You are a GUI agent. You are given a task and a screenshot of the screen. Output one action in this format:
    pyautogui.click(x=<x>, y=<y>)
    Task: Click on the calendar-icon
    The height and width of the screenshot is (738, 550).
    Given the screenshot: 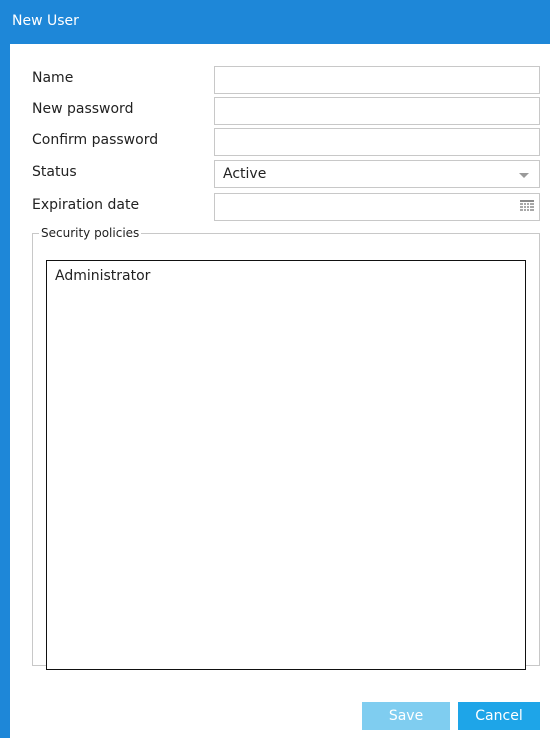 What is the action you would take?
    pyautogui.click(x=527, y=206)
    